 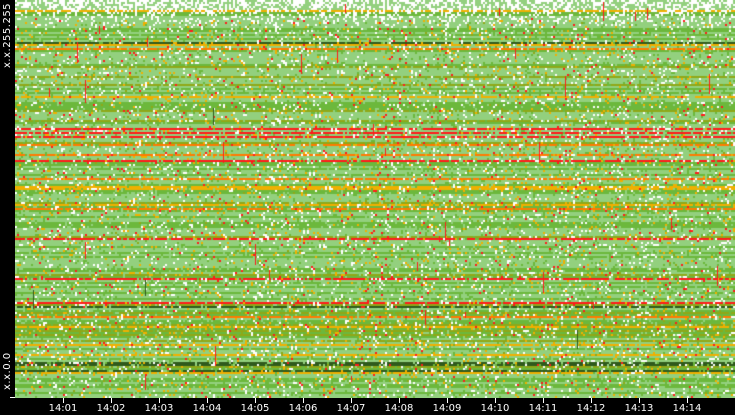 I want to click on x-tick-label: 14:08, so click(x=399, y=408).